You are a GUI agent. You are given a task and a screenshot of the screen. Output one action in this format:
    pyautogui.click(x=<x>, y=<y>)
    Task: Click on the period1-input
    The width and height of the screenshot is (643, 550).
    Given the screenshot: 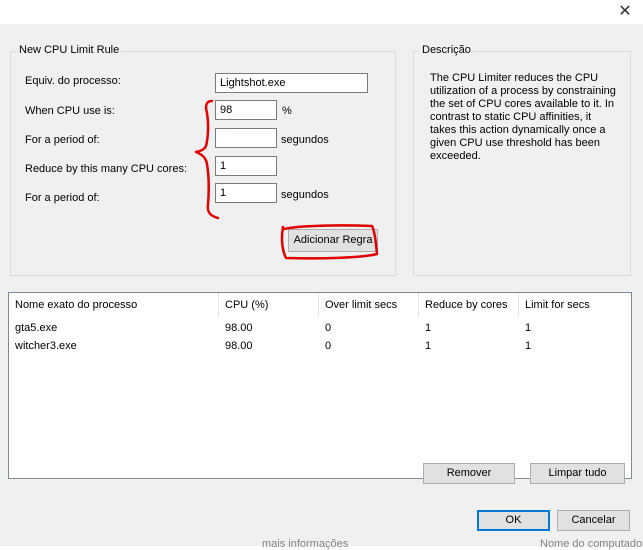 What is the action you would take?
    pyautogui.click(x=246, y=138)
    